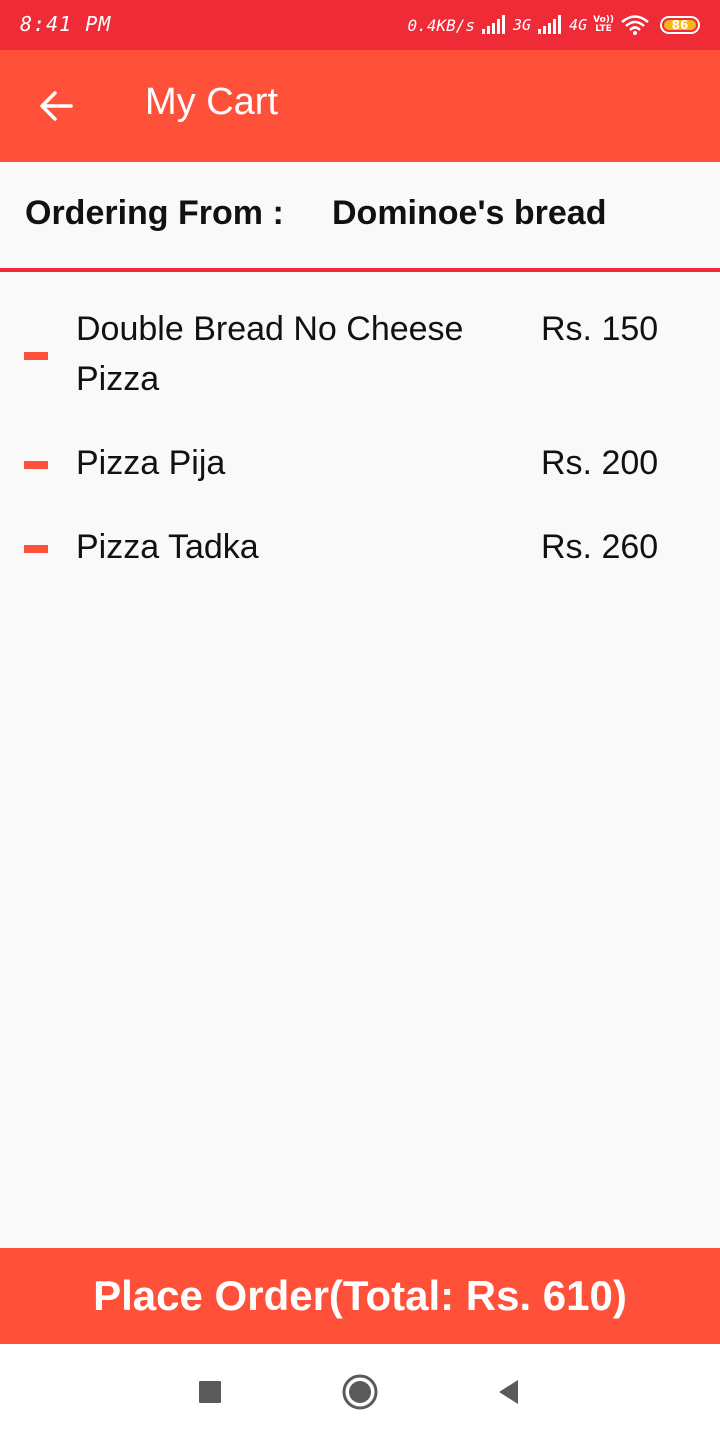  I want to click on battery-level: 86, so click(680, 25).